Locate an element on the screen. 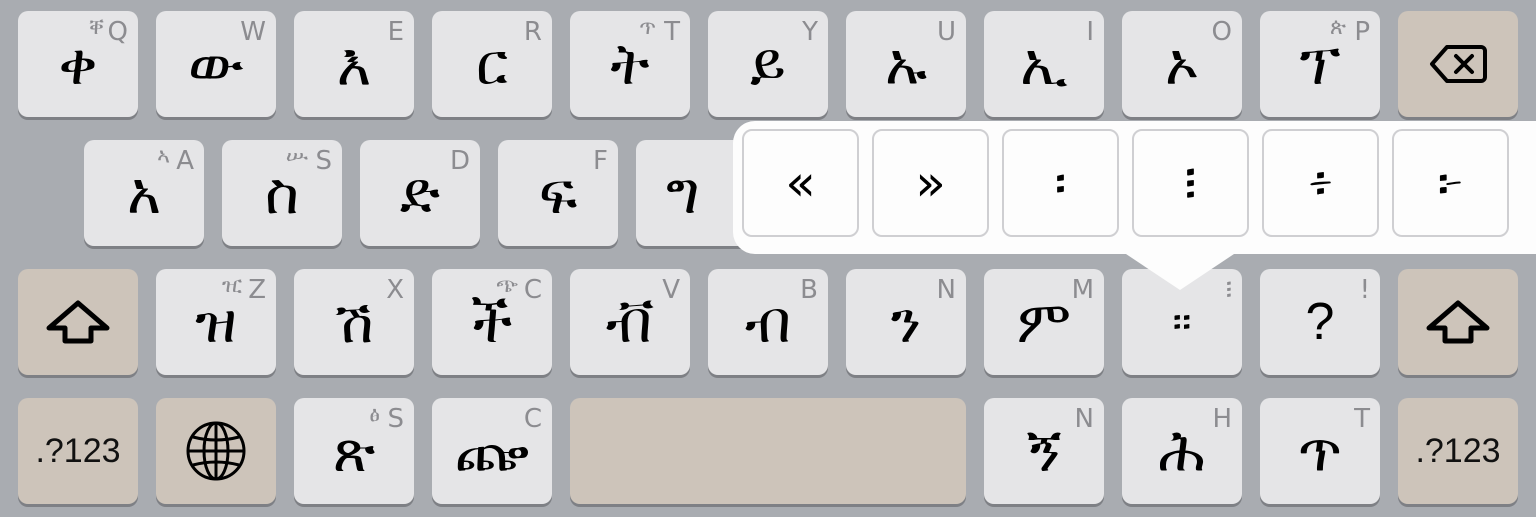 The width and height of the screenshot is (1536, 517). key-we: W ው is located at coordinates (216, 64).